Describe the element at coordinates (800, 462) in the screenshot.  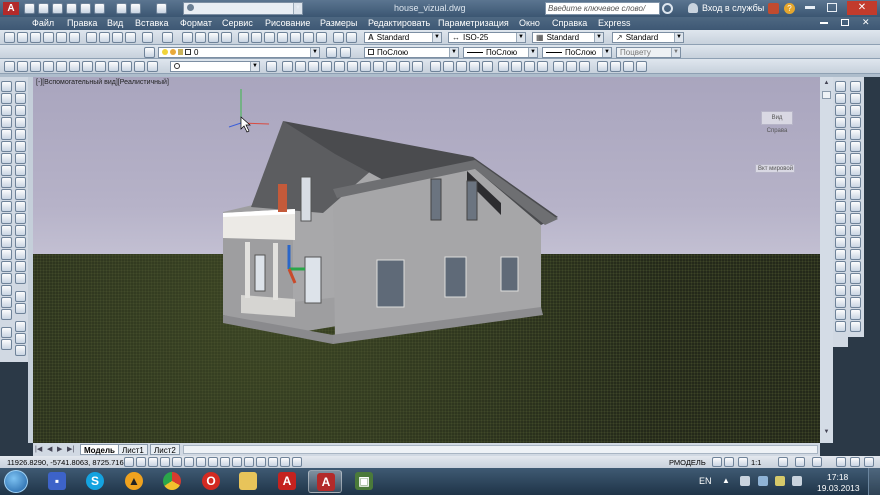
I see `workspace-switch-icon` at that location.